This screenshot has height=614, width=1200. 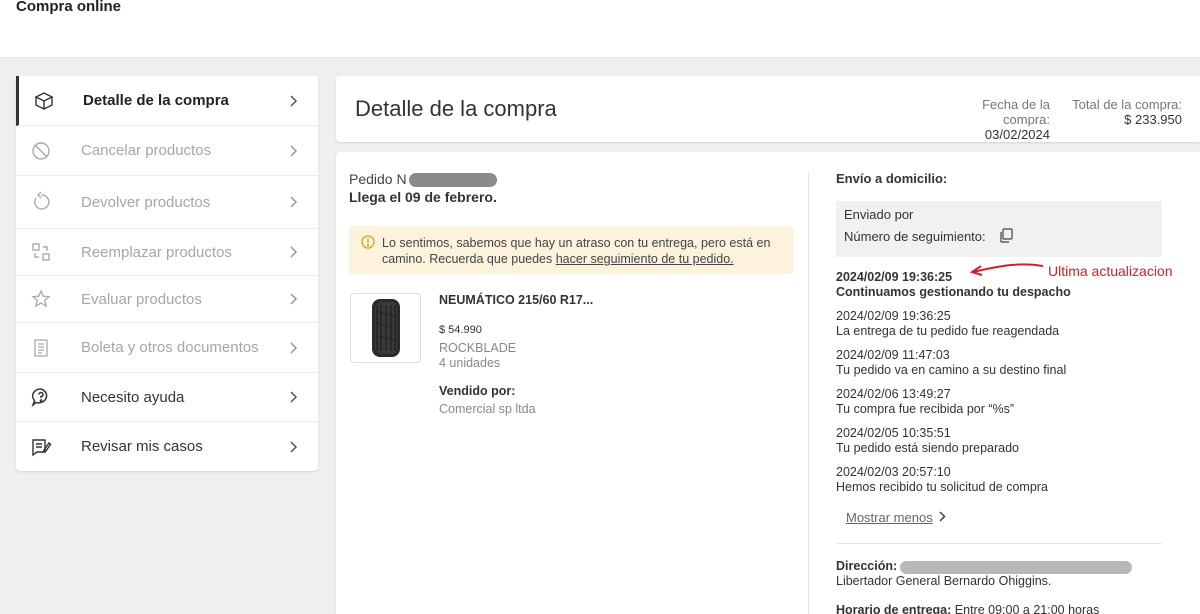 What do you see at coordinates (142, 446) in the screenshot?
I see `sidebar-item-label: Revisar mis casos` at bounding box center [142, 446].